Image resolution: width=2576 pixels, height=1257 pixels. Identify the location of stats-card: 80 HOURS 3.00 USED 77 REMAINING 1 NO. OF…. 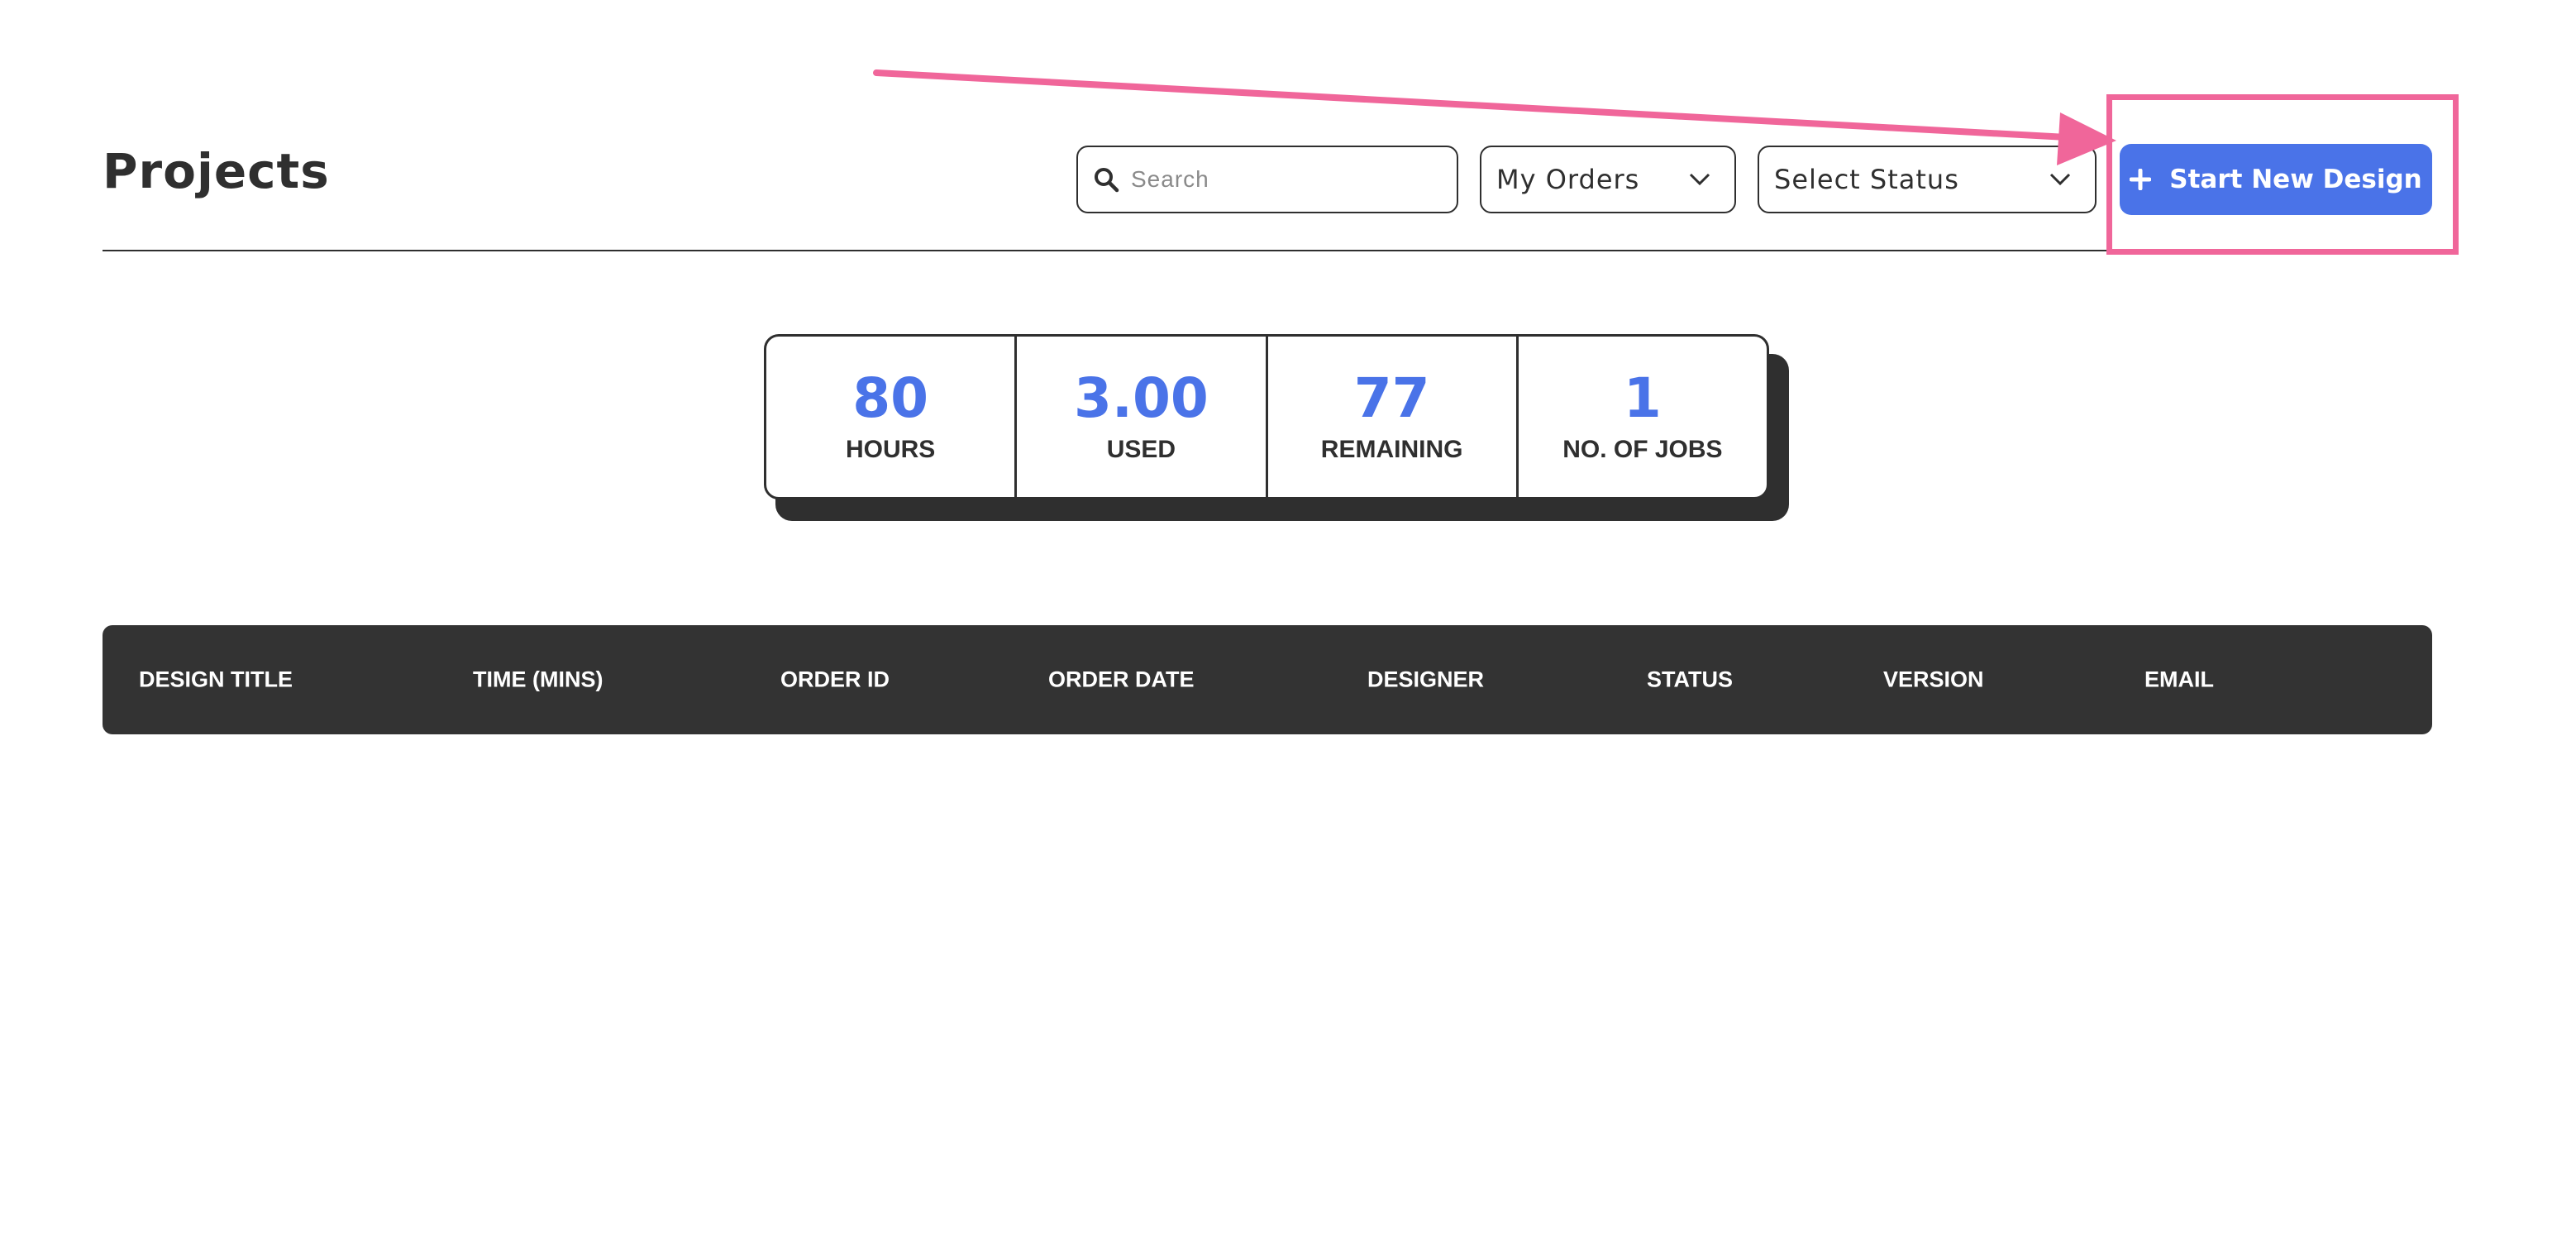
(1266, 416).